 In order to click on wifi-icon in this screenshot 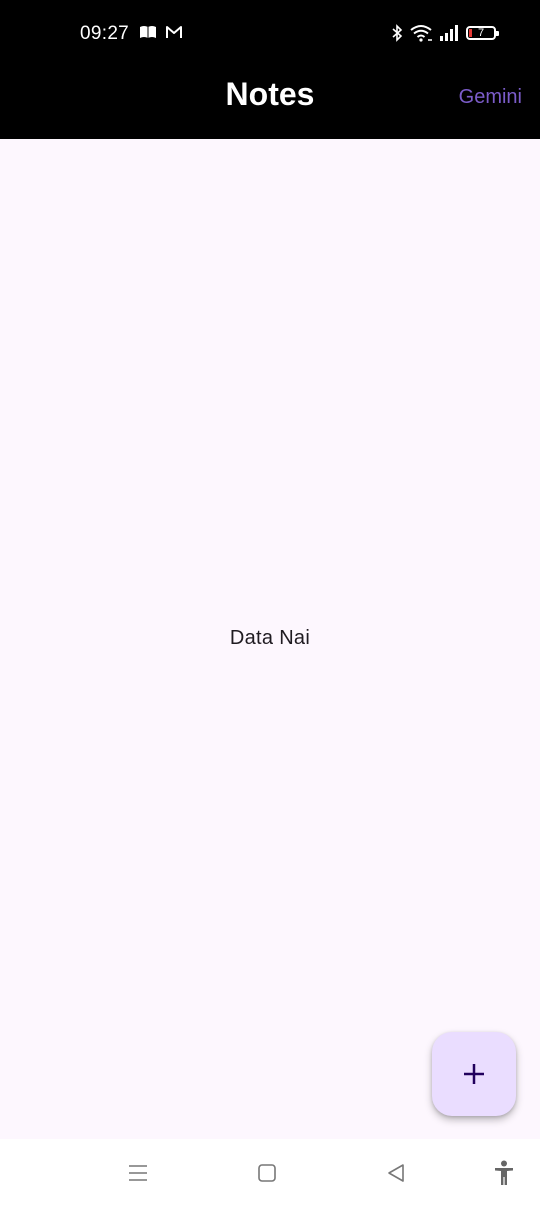, I will do `click(421, 33)`.